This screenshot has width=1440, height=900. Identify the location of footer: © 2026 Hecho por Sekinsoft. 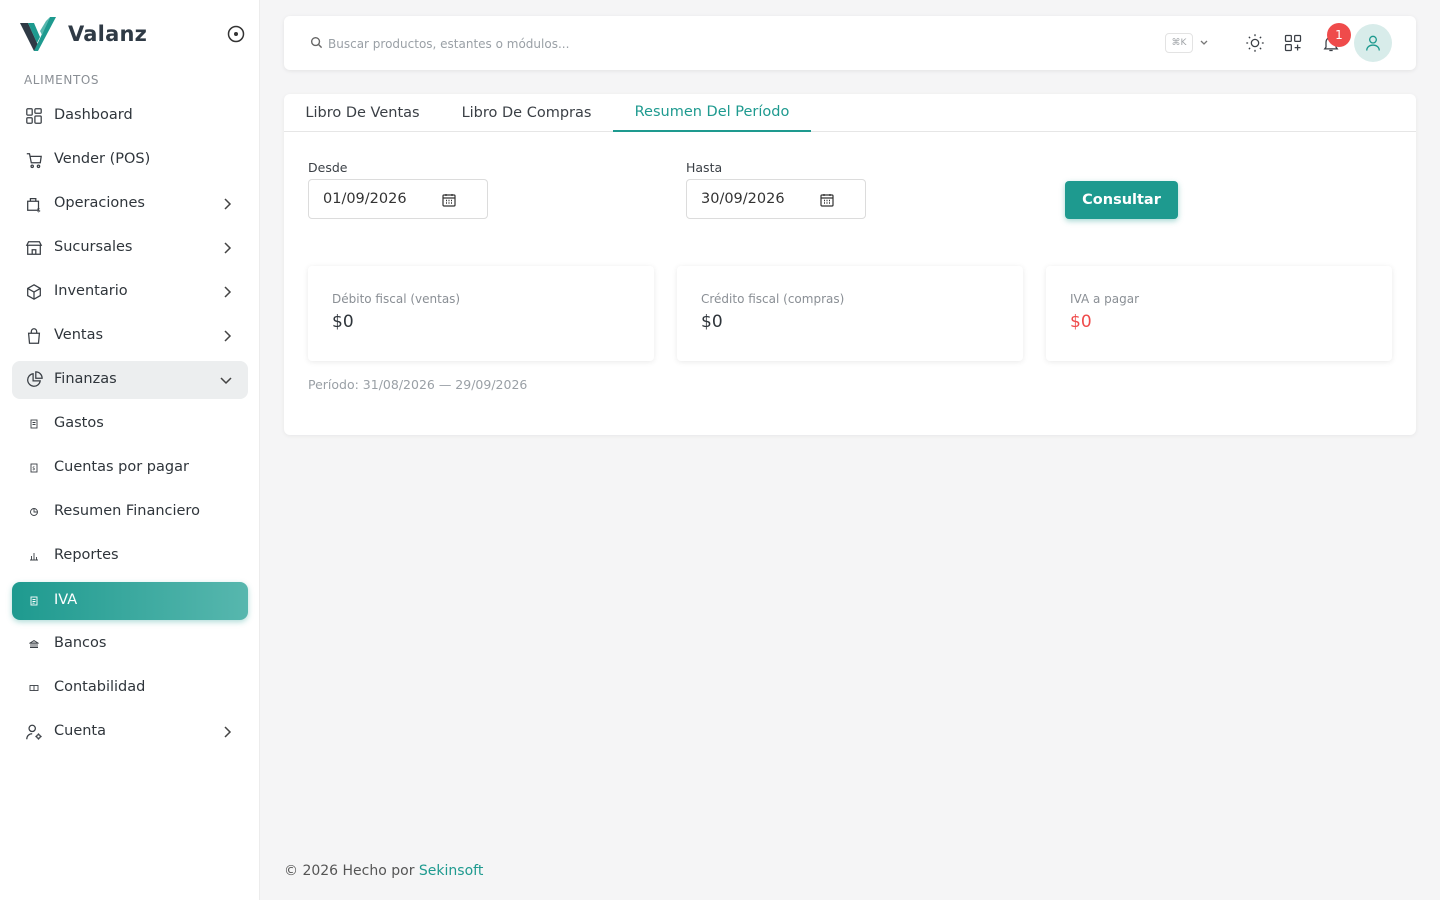
(383, 871).